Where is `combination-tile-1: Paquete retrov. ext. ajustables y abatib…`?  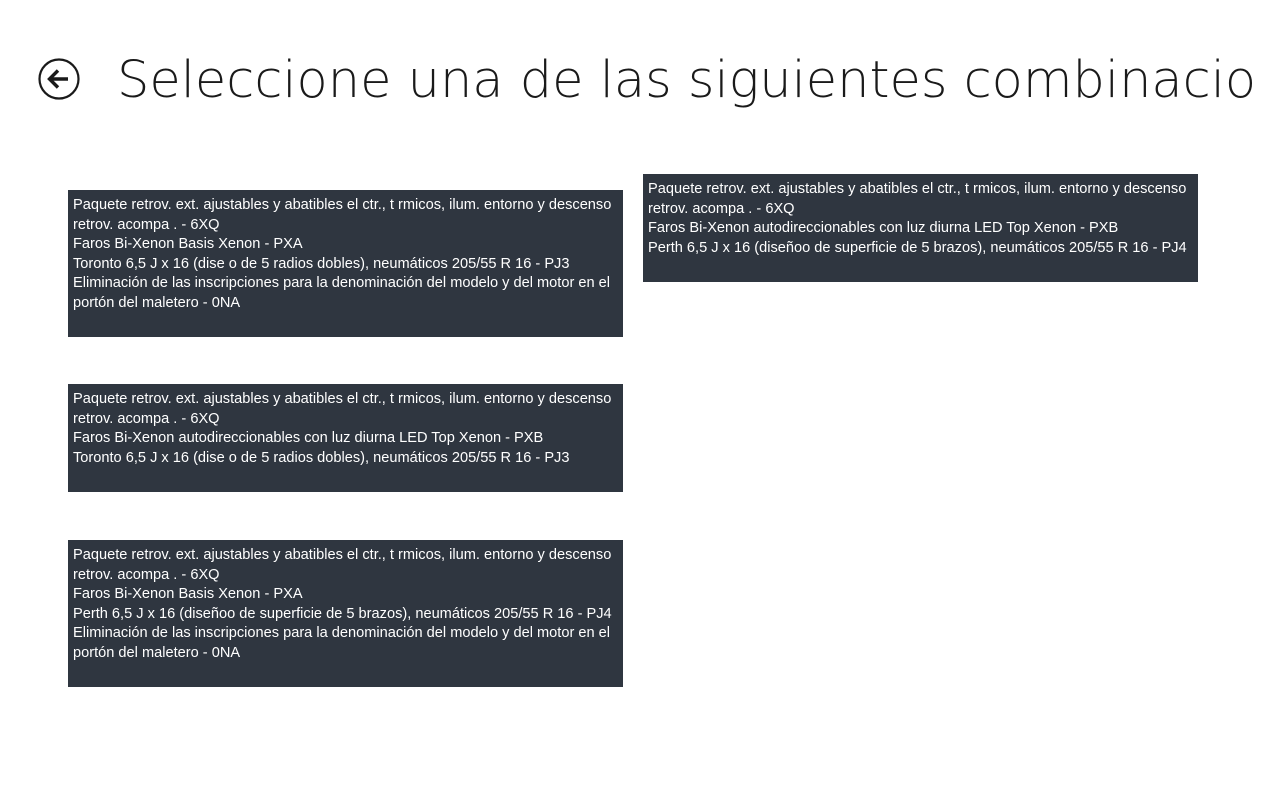
combination-tile-1: Paquete retrov. ext. ajustables y abatib… is located at coordinates (345, 263).